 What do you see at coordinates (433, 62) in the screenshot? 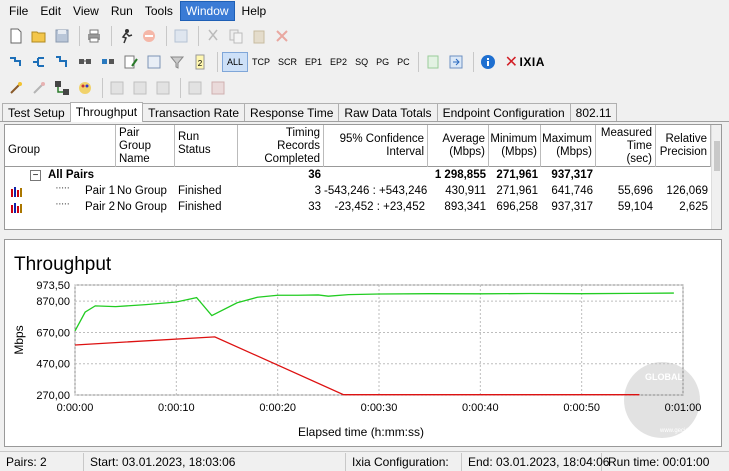
I see `report-icon` at bounding box center [433, 62].